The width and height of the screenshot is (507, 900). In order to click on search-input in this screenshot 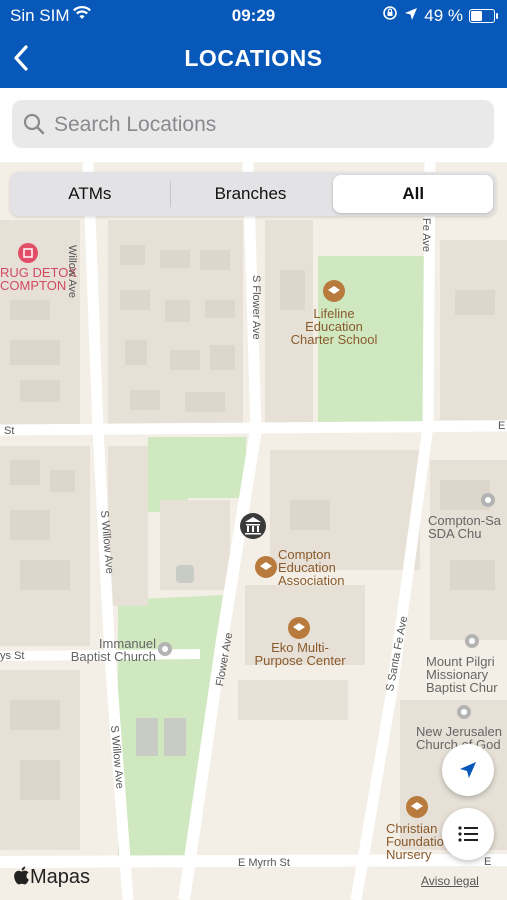, I will do `click(269, 125)`.